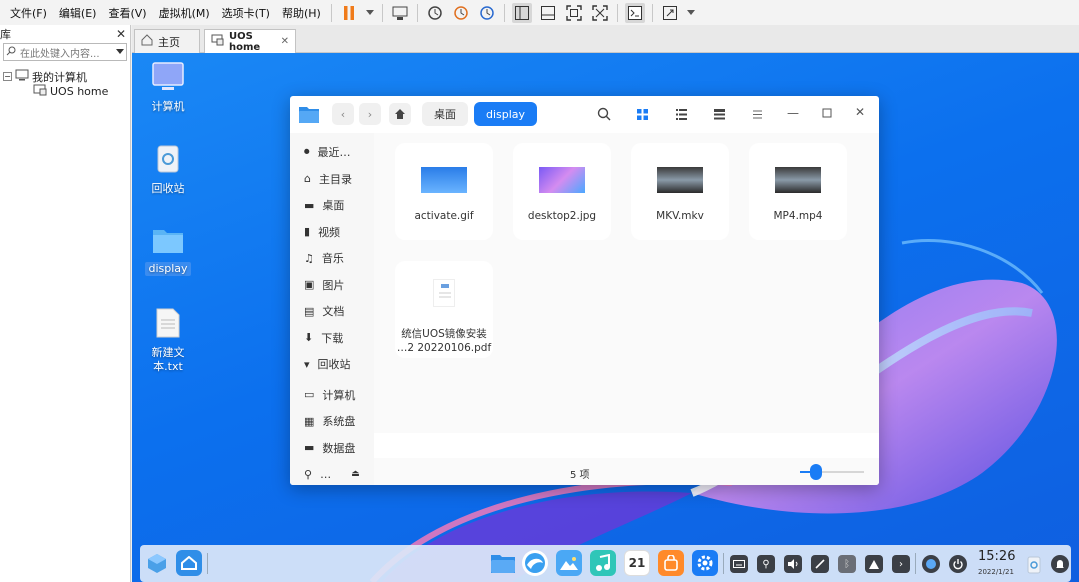 Image resolution: width=1079 pixels, height=582 pixels. What do you see at coordinates (816, 472) in the screenshot?
I see `zoom-slider-handle` at bounding box center [816, 472].